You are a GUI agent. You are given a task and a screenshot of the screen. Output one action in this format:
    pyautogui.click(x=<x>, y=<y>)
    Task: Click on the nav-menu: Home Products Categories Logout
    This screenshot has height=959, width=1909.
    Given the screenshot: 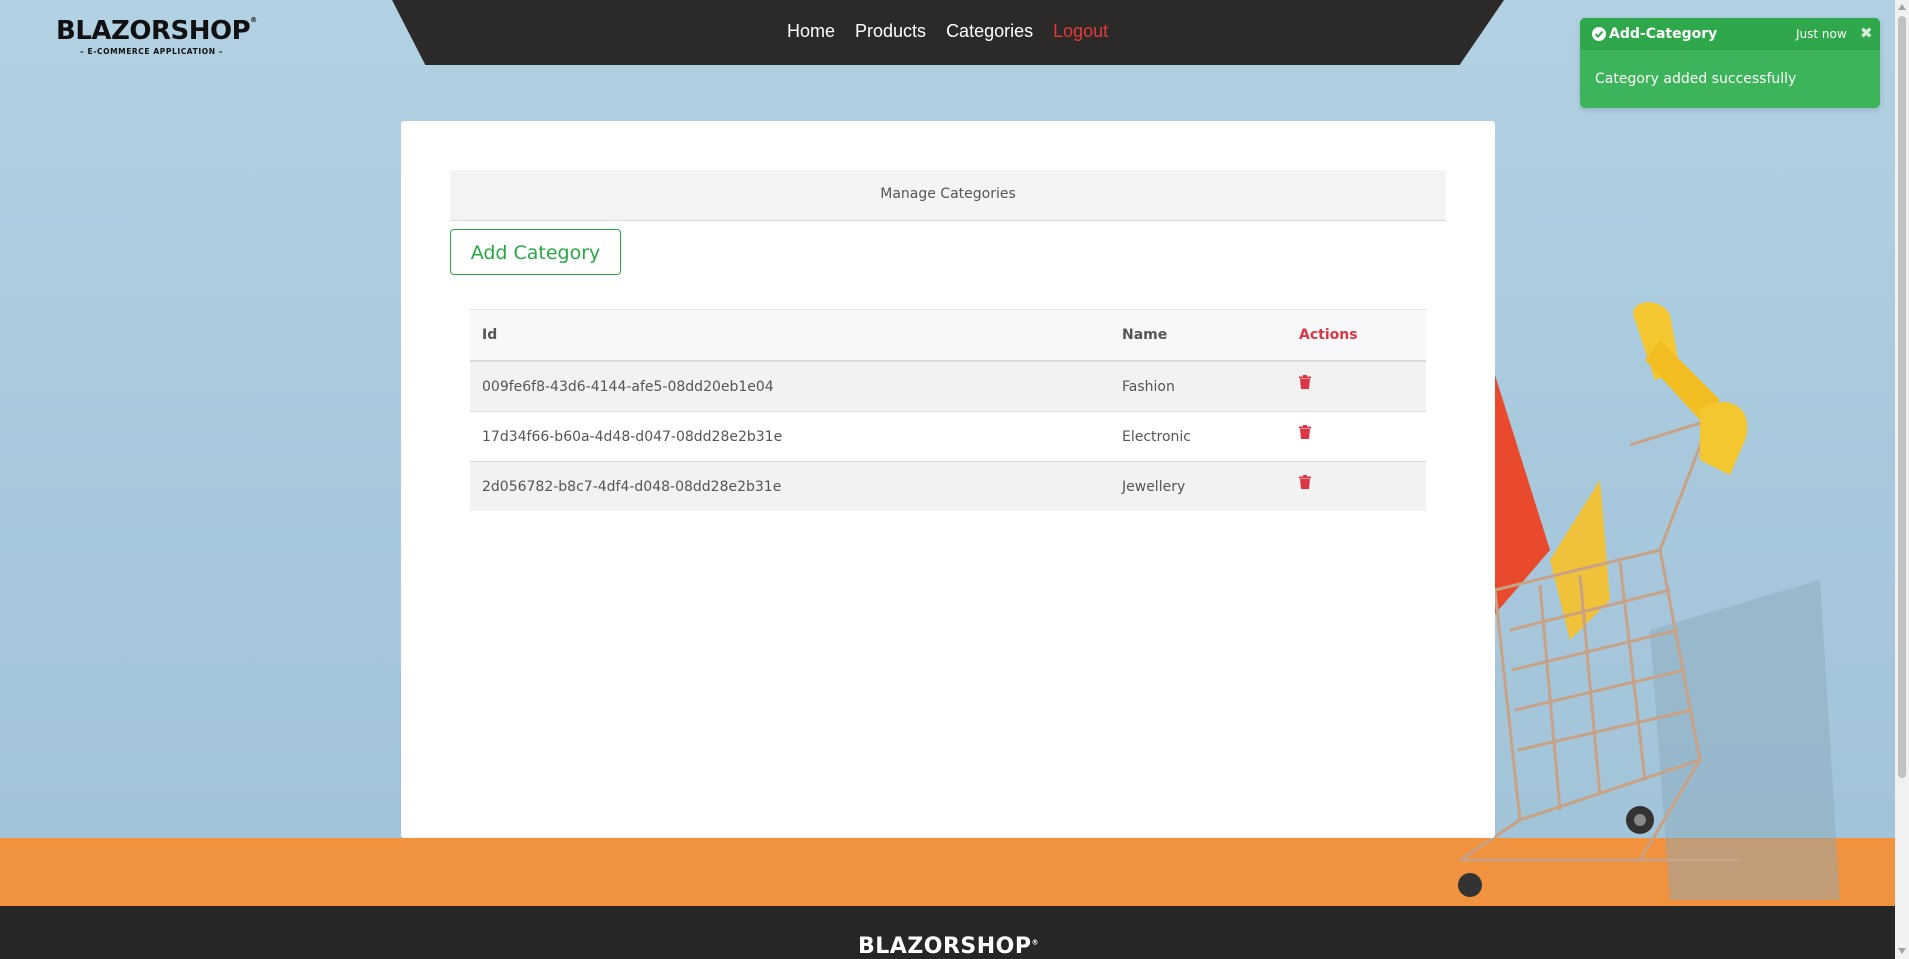 What is the action you would take?
    pyautogui.click(x=947, y=31)
    